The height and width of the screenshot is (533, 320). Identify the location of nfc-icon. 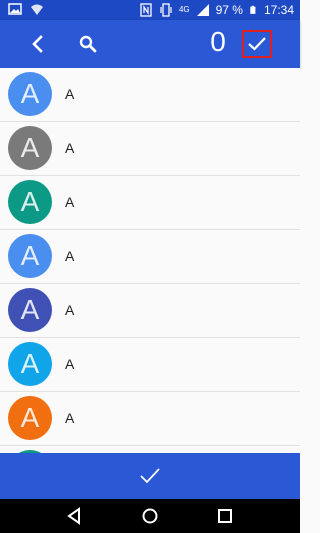
(146, 10).